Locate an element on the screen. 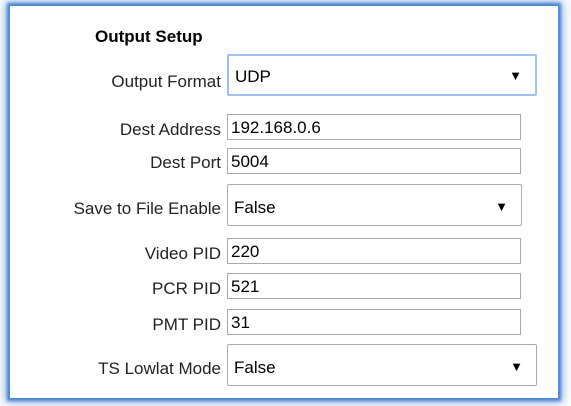 The width and height of the screenshot is (571, 406). video-pid-input: 220 is located at coordinates (374, 251).